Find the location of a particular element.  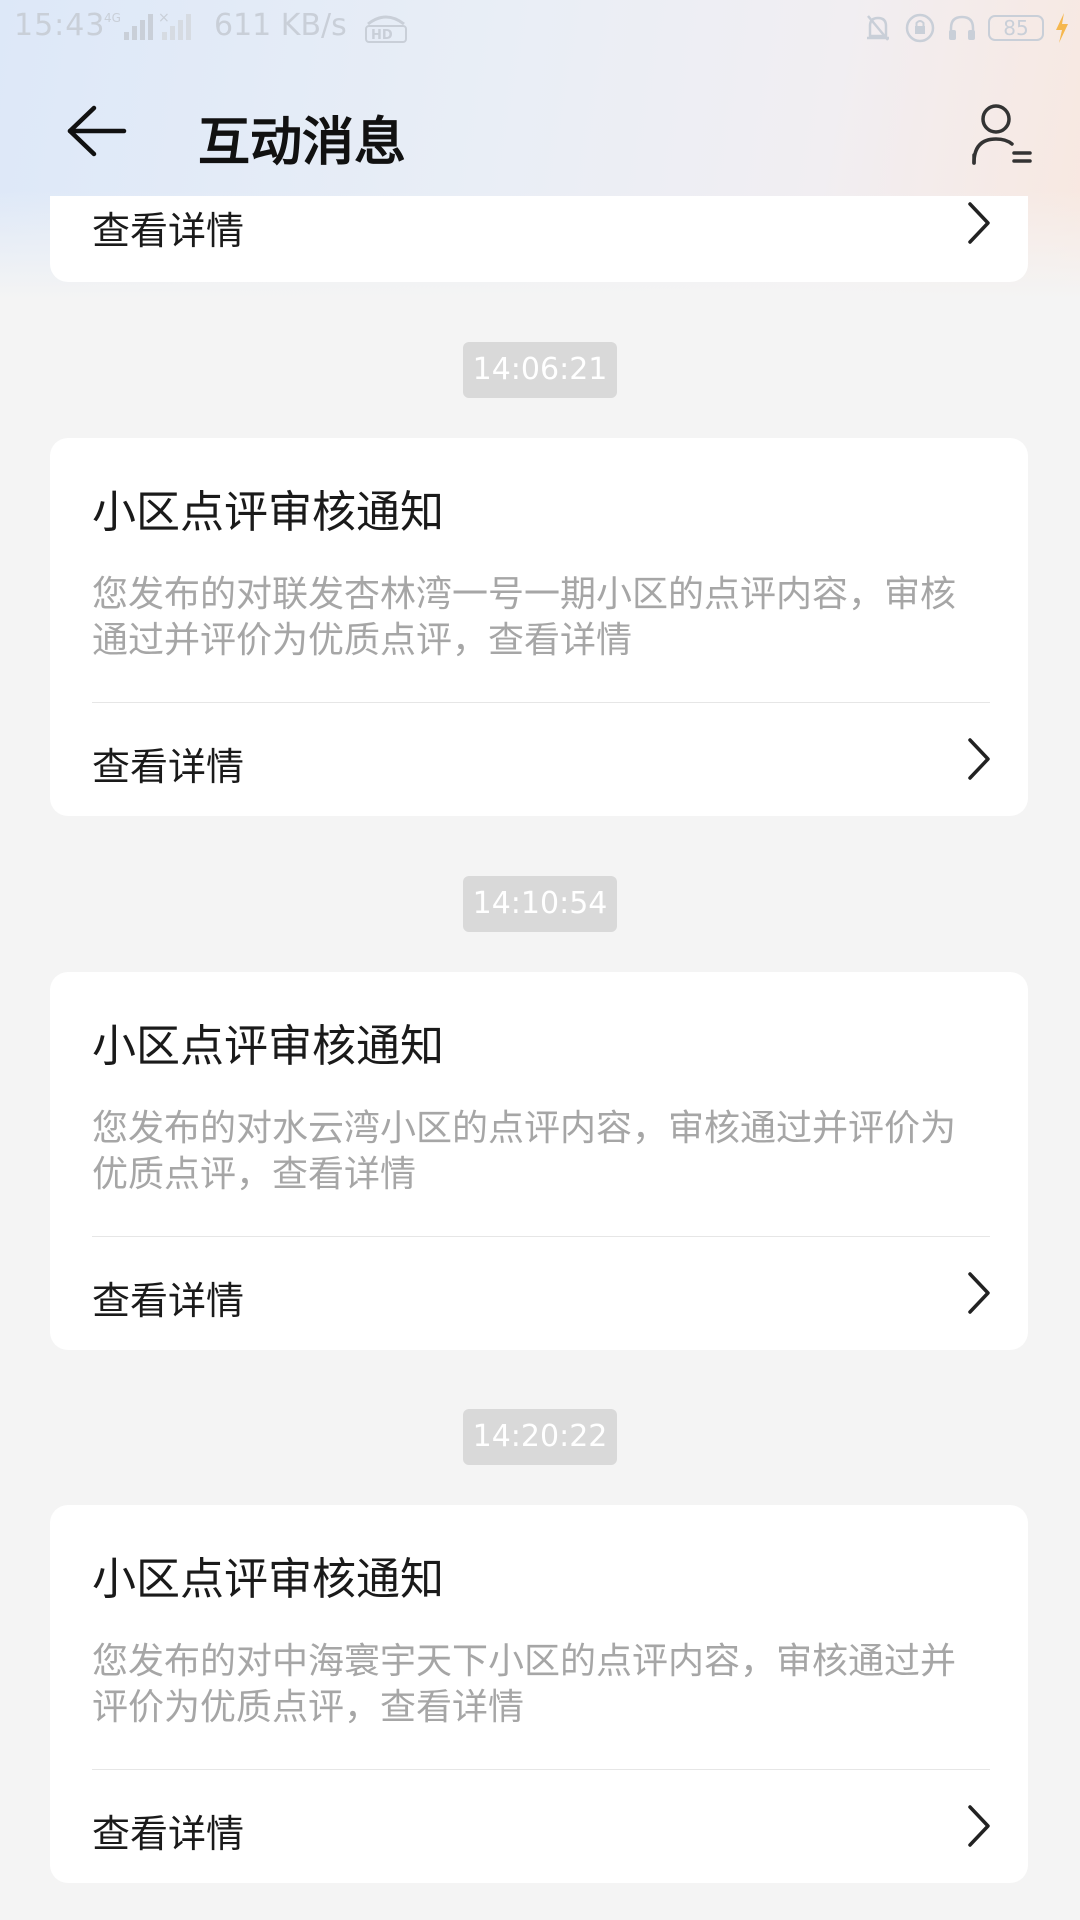

app-bar: 互动消息 is located at coordinates (540, 136).